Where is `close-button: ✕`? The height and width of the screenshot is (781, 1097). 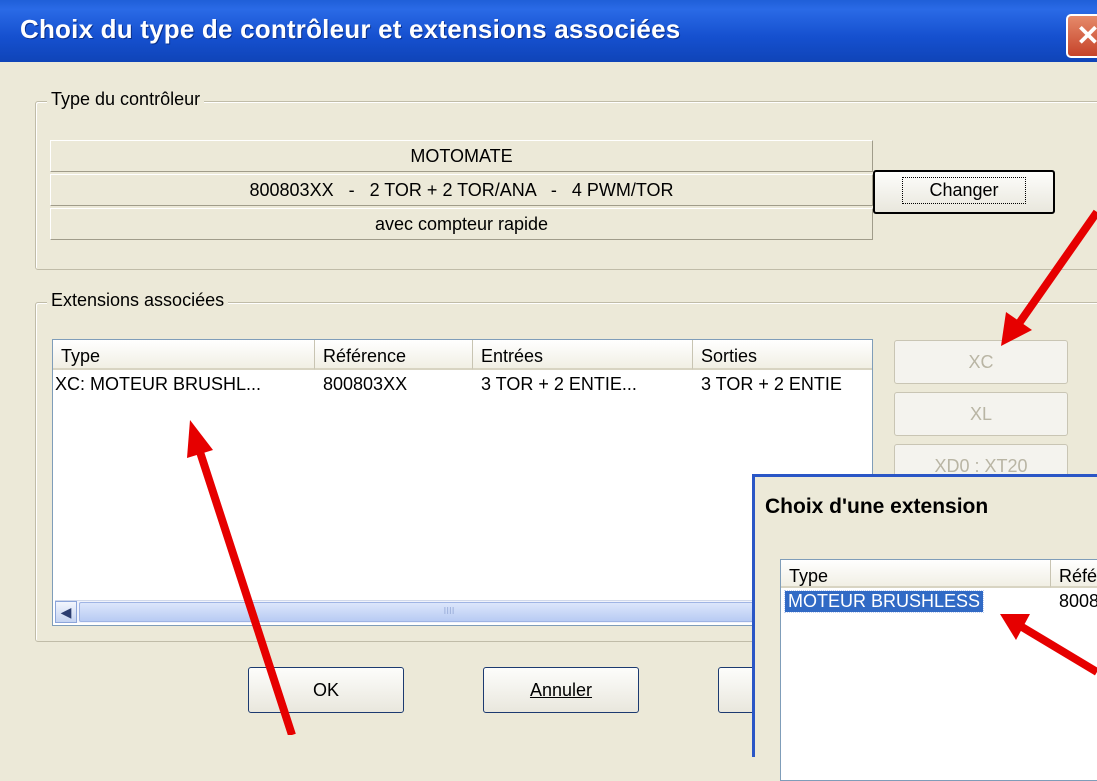
close-button: ✕ is located at coordinates (1081, 36).